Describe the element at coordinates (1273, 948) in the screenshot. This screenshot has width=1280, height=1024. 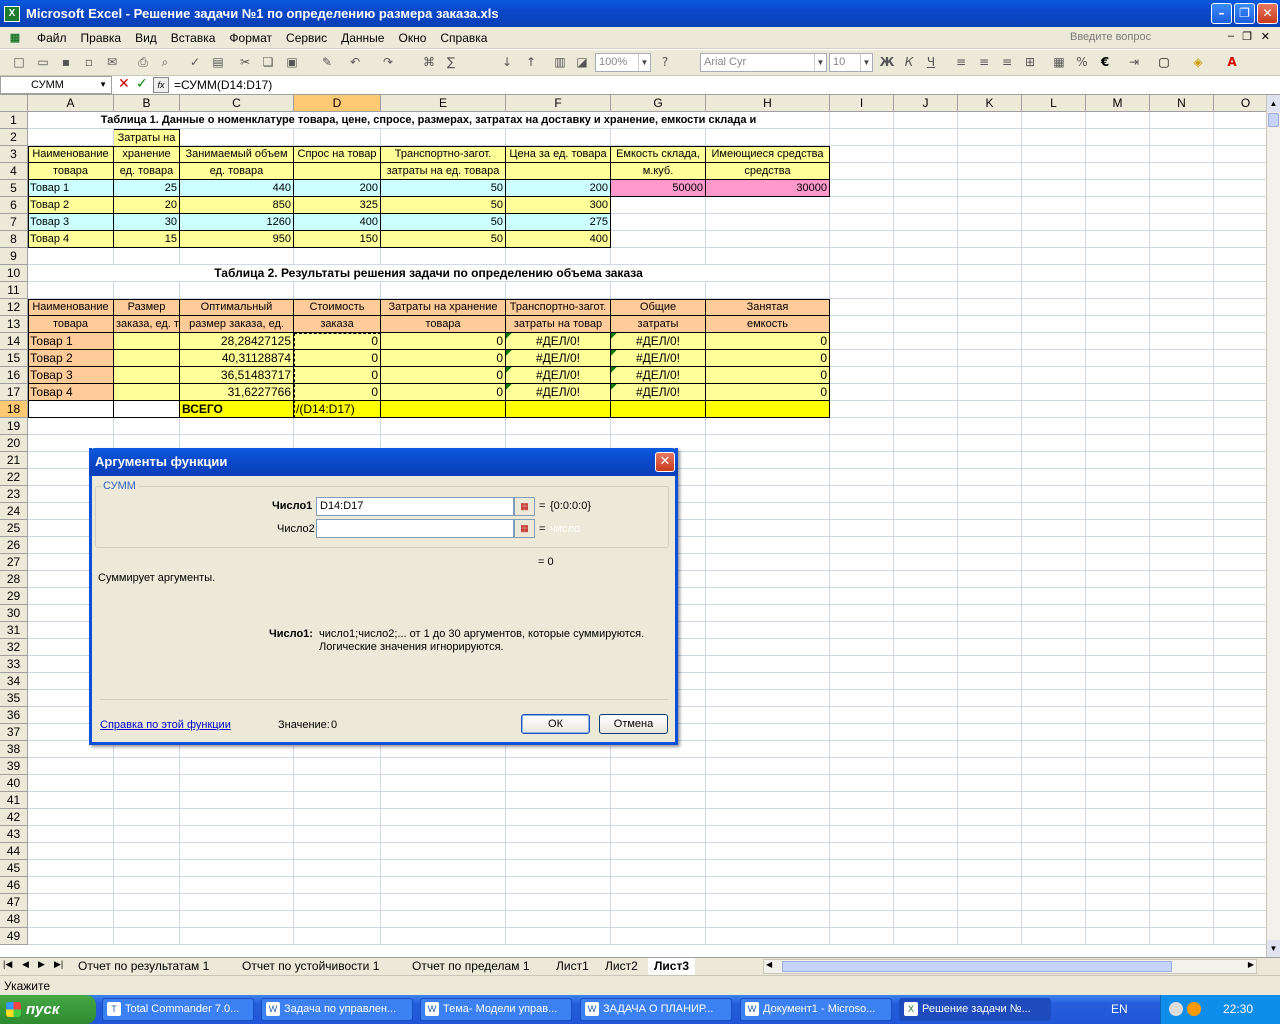
I see `scroll-down-icon: ▼` at that location.